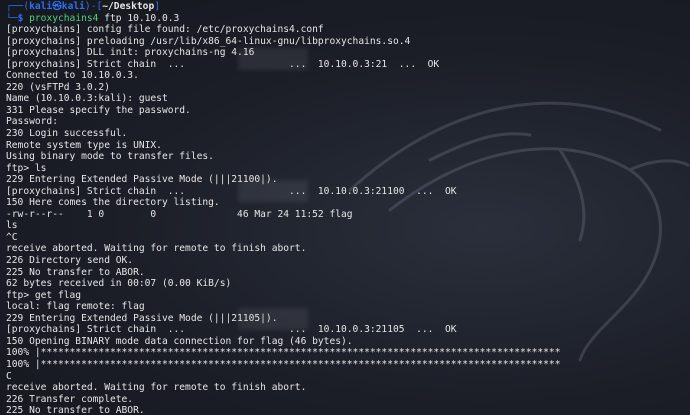 Image resolution: width=690 pixels, height=415 pixels. Describe the element at coordinates (58, 87) in the screenshot. I see `output-line: 220 (vsFTPd 3.0.2)` at that location.